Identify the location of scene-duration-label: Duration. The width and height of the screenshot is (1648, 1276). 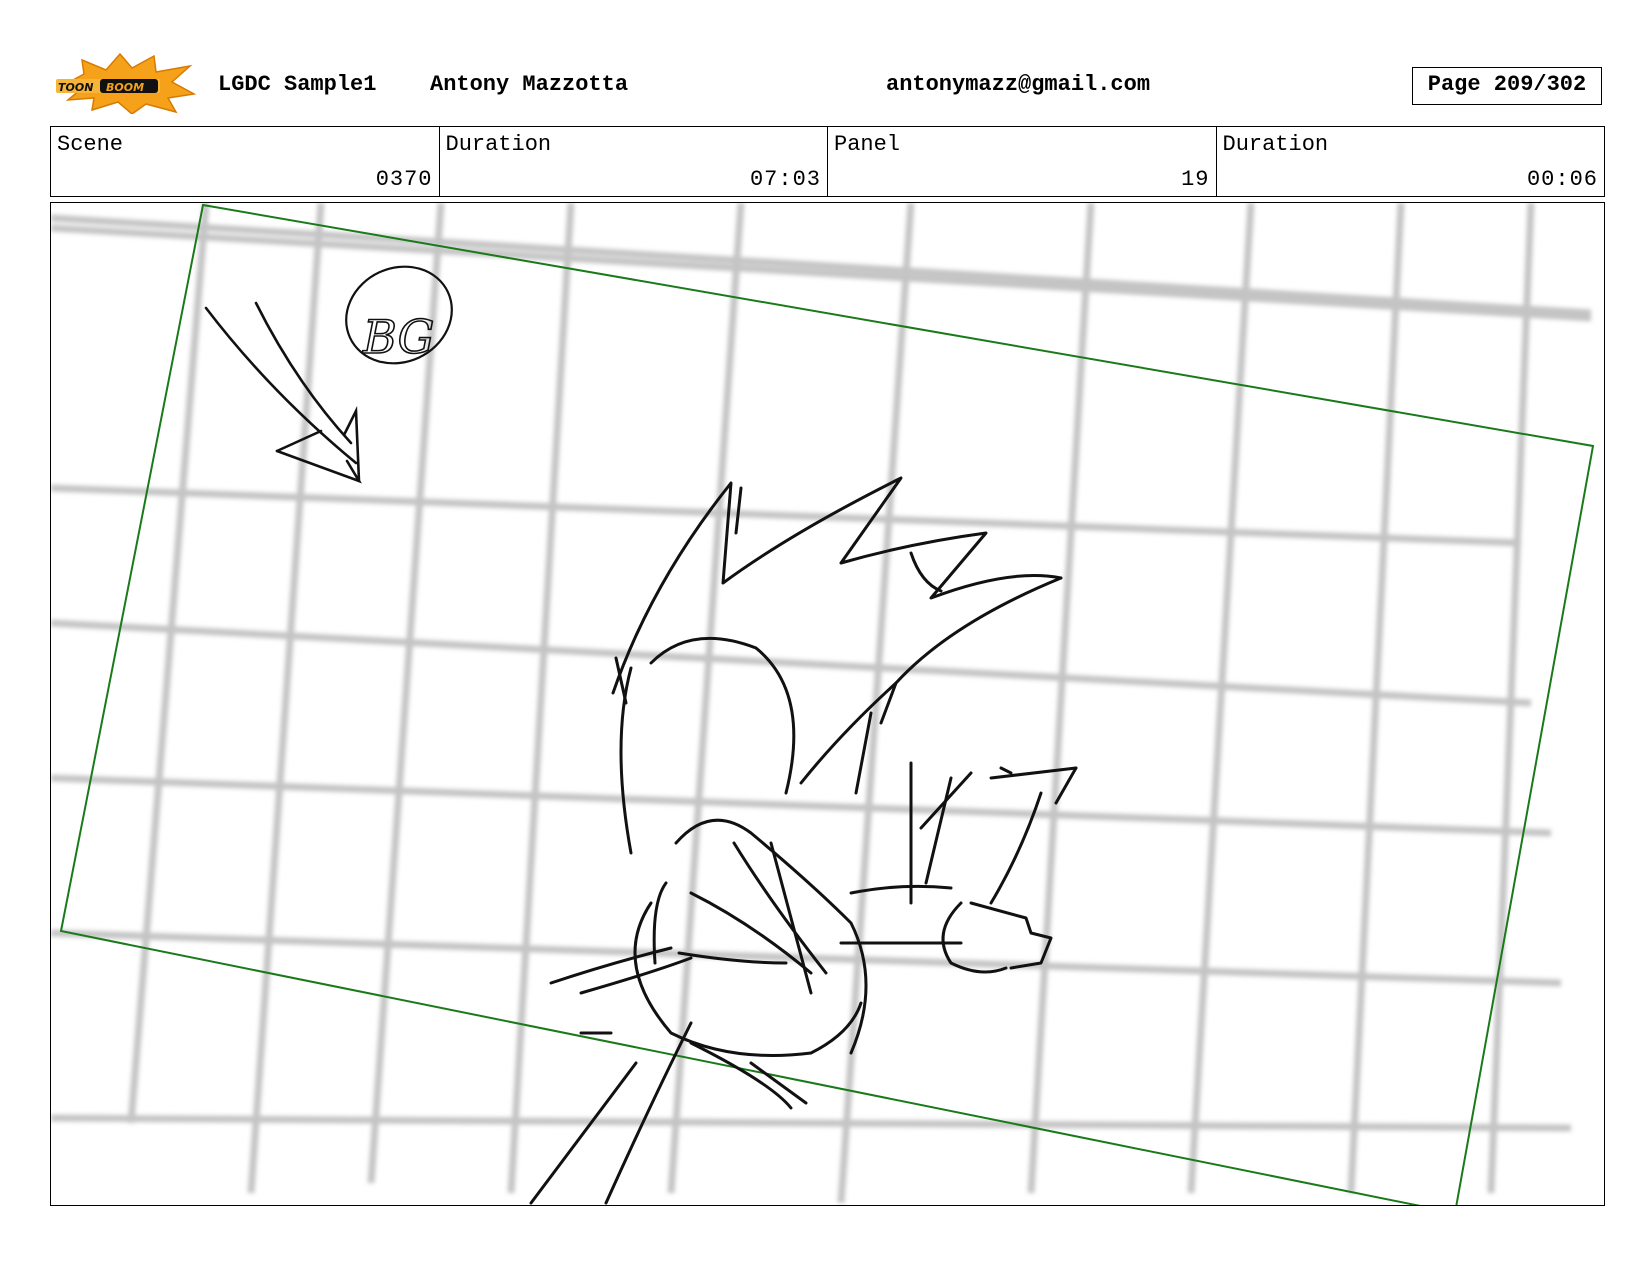
(498, 144).